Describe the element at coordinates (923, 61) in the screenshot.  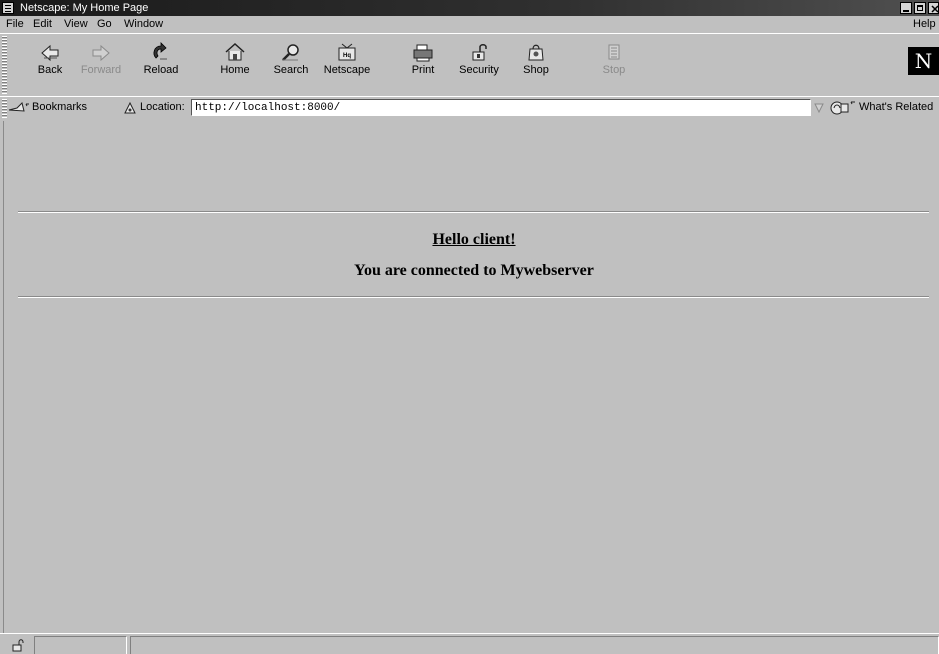
I see `netscape-logo: N` at that location.